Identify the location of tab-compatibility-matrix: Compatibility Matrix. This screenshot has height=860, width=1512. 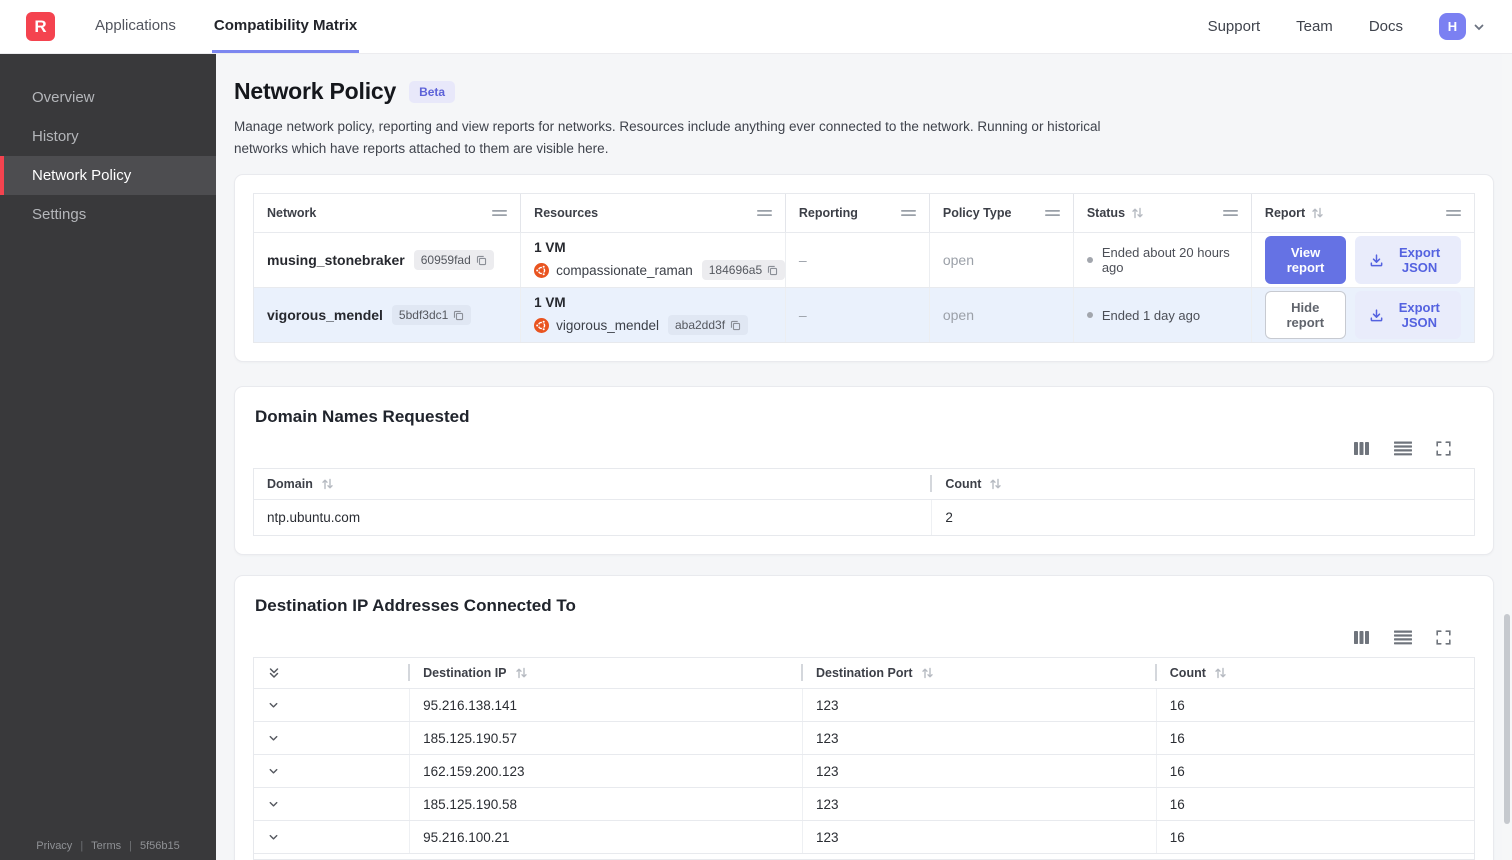
(285, 26).